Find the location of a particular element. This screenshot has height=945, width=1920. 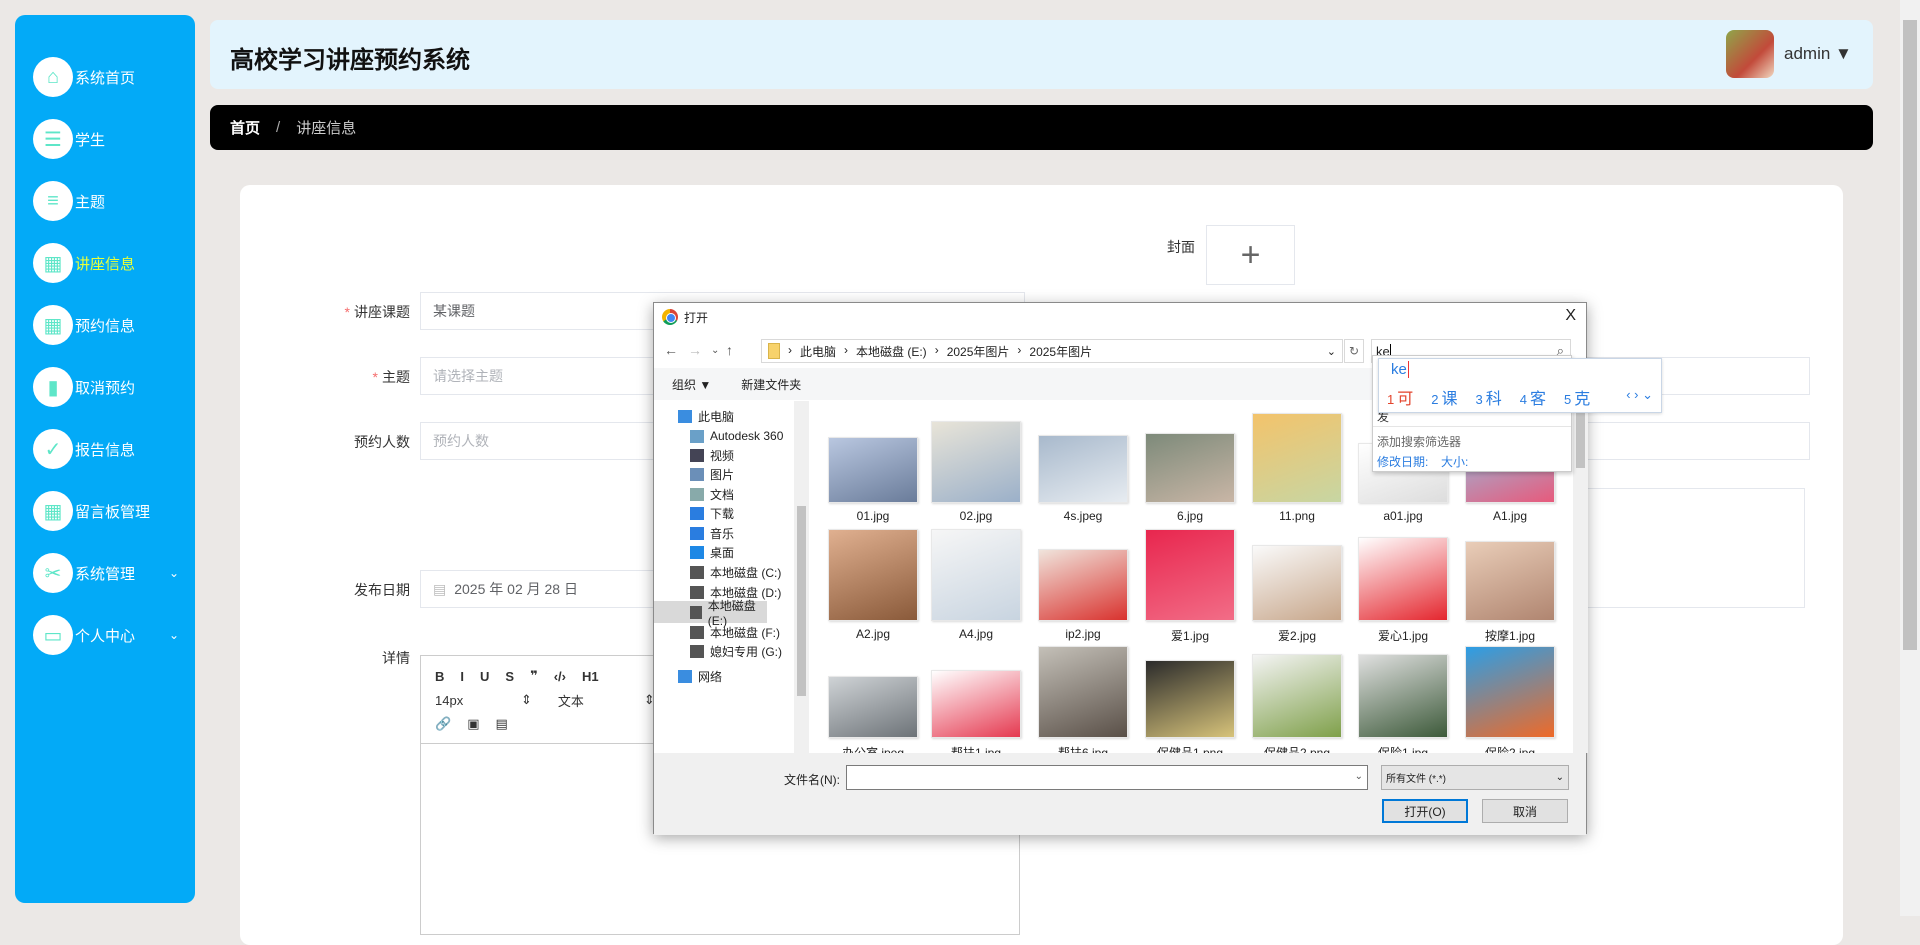

editor-tool-3: S is located at coordinates (509, 676).